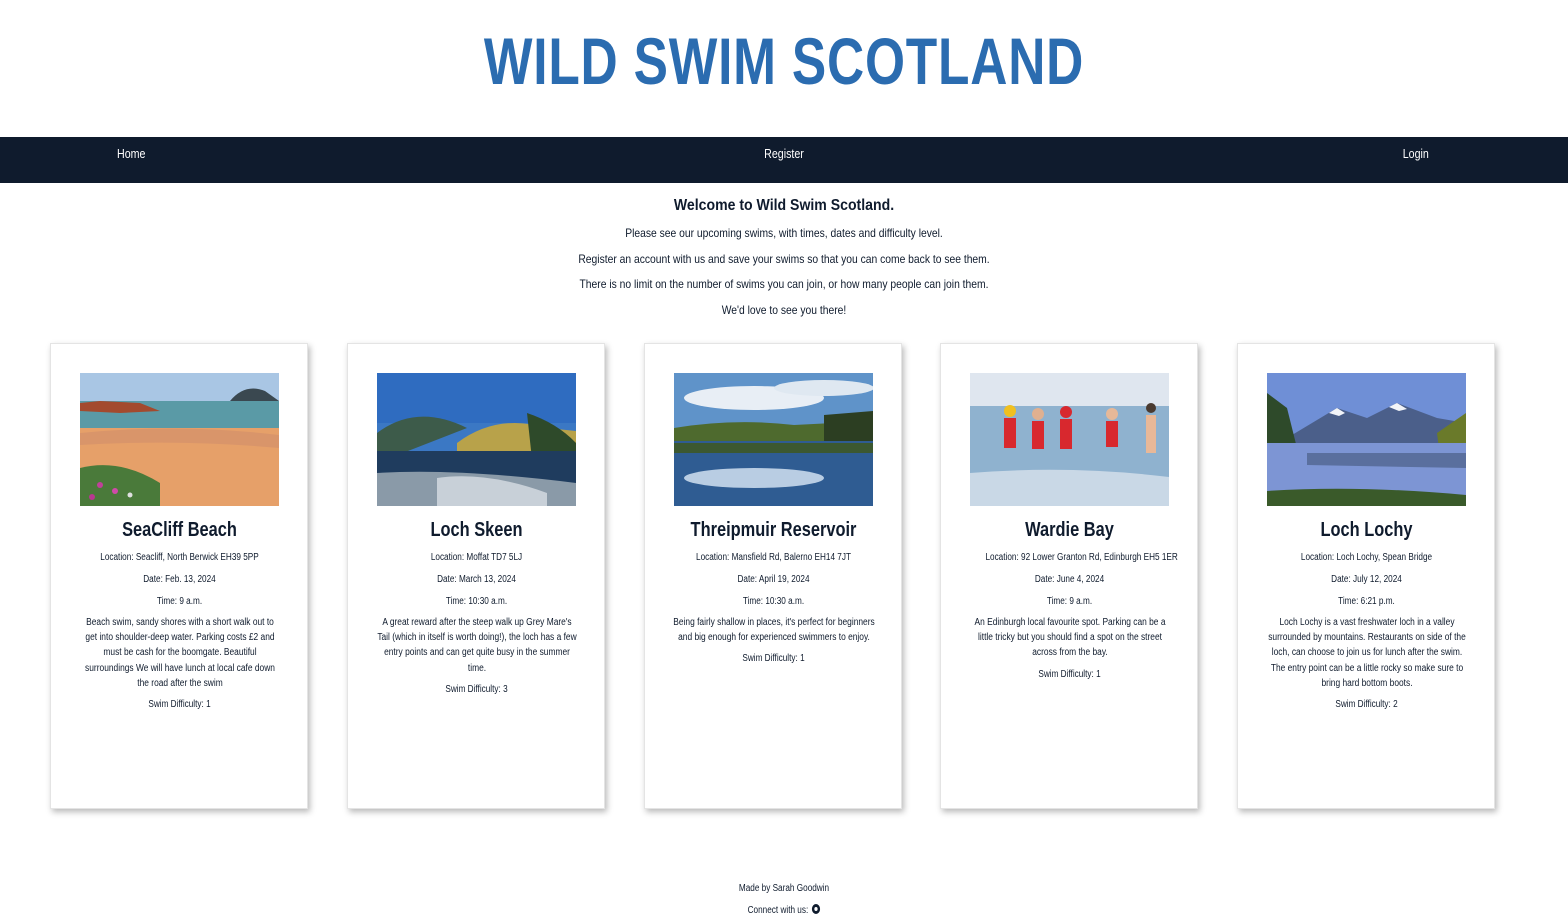 The image size is (1568, 924). I want to click on nav-login-link: Login, so click(1416, 153).